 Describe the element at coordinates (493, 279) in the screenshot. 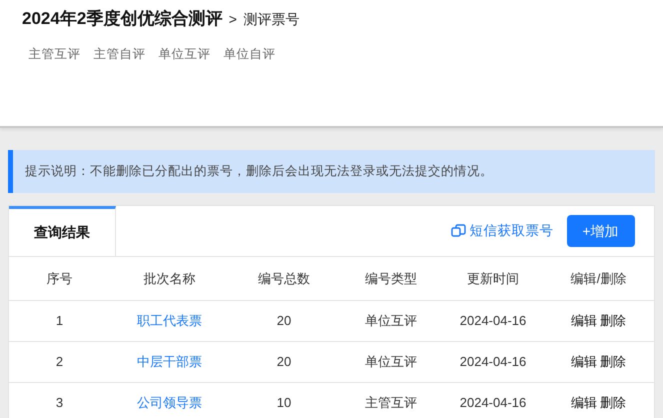

I see `column-header: 更新时间` at that location.